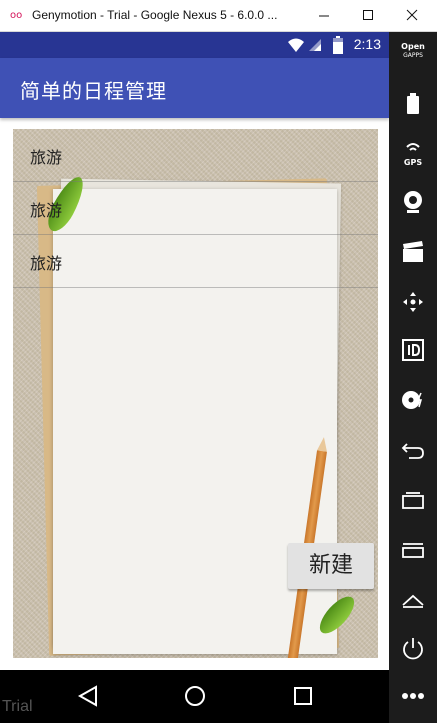 Image resolution: width=437 pixels, height=723 pixels. Describe the element at coordinates (93, 91) in the screenshot. I see `app-title: 简单的日程管理` at that location.